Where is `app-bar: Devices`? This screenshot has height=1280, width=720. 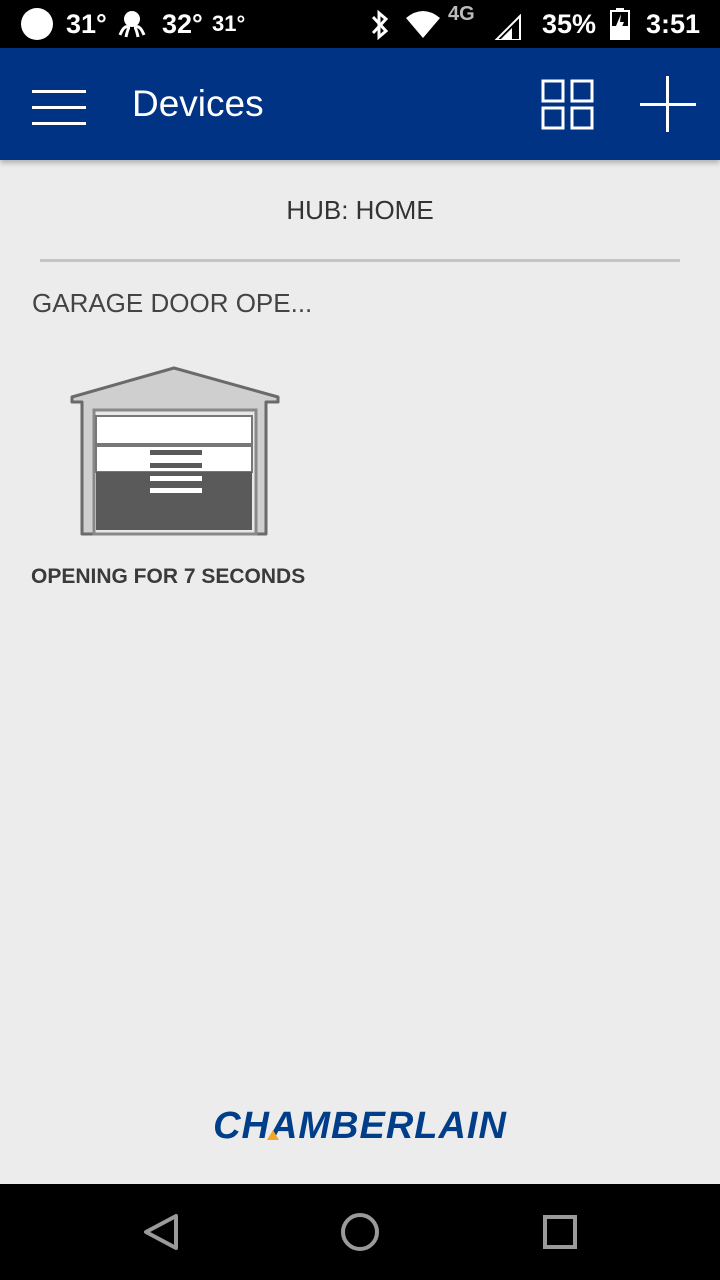 app-bar: Devices is located at coordinates (360, 104).